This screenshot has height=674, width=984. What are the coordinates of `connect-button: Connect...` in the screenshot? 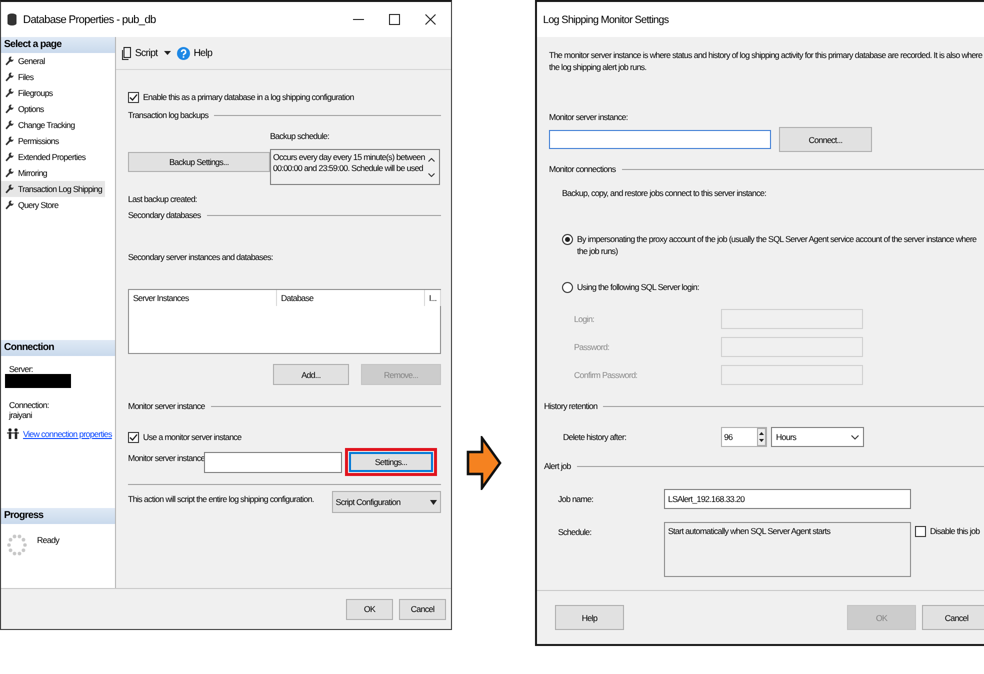 It's located at (825, 139).